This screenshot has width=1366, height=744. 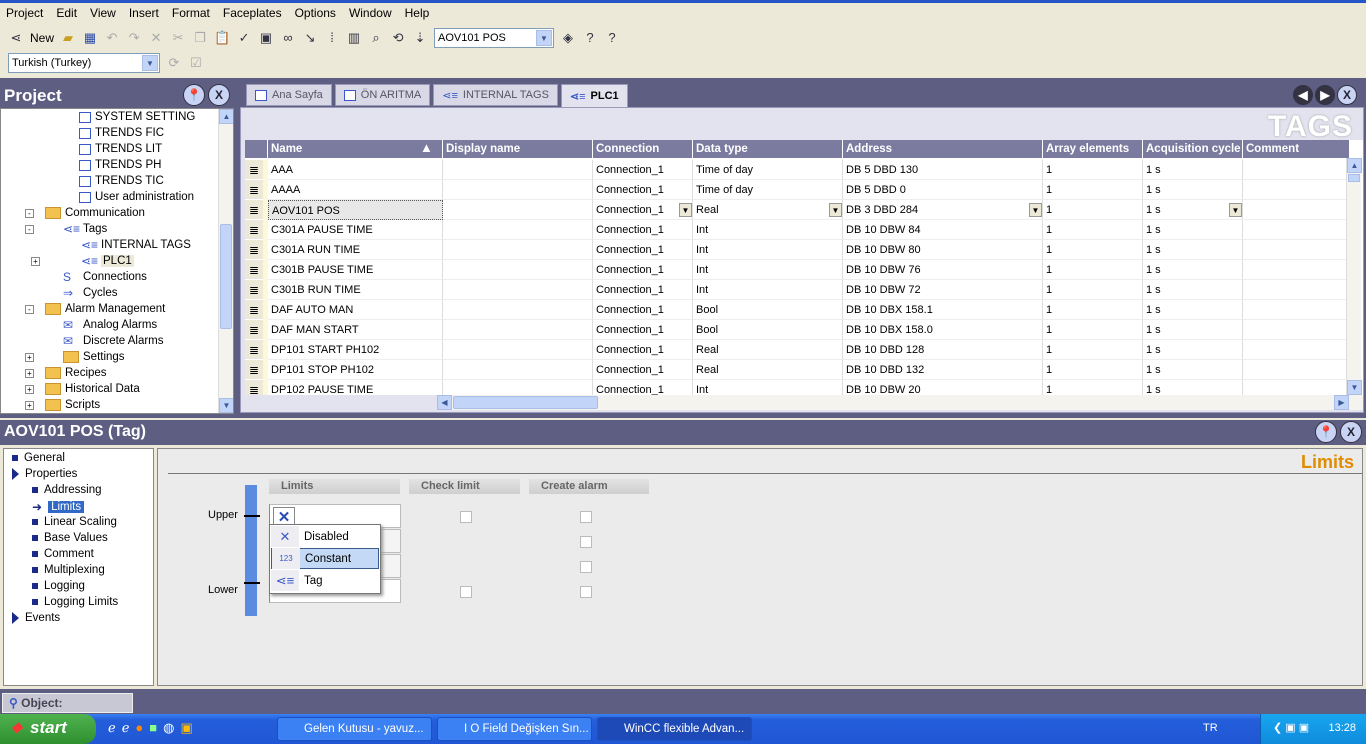 I want to click on scroll-left-icon: ◀, so click(x=444, y=402).